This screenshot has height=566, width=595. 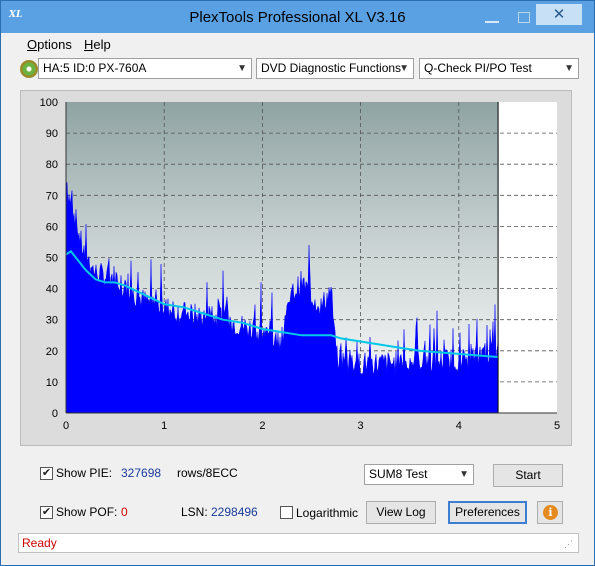 What do you see at coordinates (557, 426) in the screenshot?
I see `x-tick-label: 5` at bounding box center [557, 426].